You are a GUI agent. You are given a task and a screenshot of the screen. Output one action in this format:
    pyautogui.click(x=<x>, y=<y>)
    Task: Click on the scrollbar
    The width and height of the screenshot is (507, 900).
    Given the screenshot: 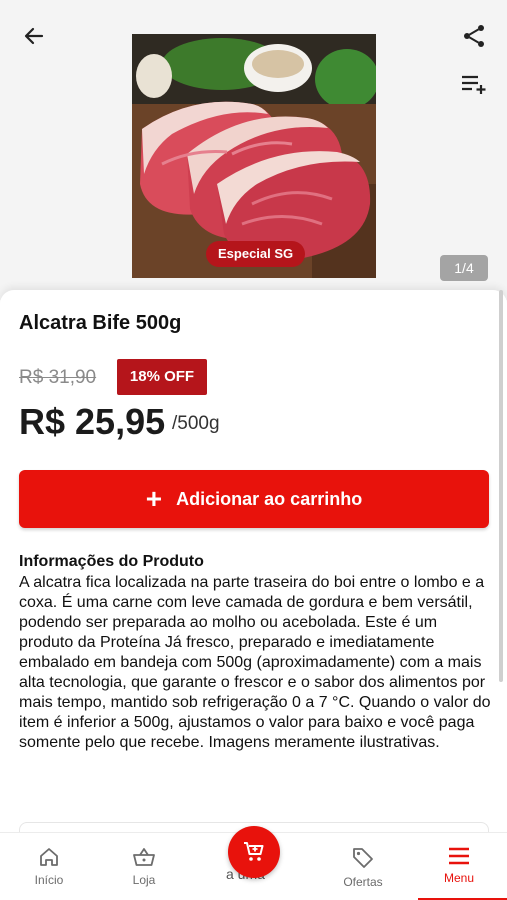 What is the action you would take?
    pyautogui.click(x=501, y=486)
    